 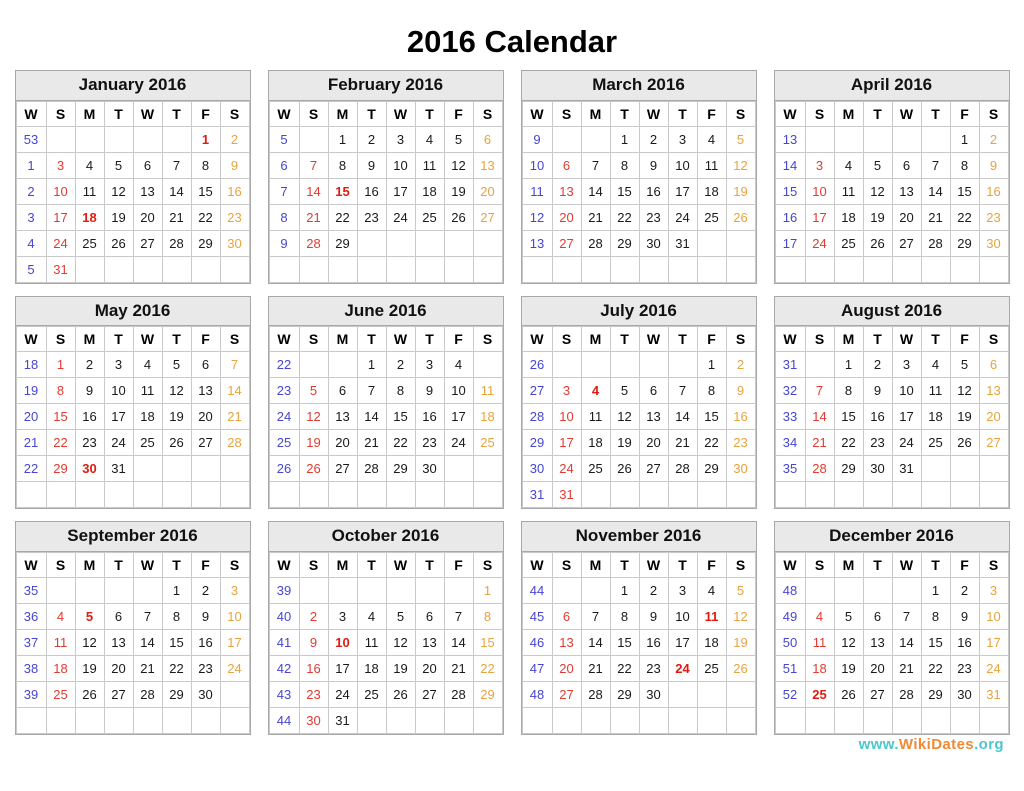 What do you see at coordinates (234, 642) in the screenshot?
I see `day-cell: 17` at bounding box center [234, 642].